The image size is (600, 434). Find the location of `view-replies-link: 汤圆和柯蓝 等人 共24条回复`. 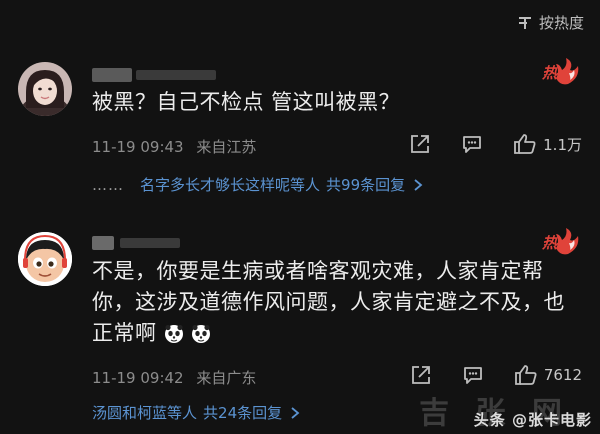

view-replies-link: 汤圆和柯蓝 等人 共24条回复 is located at coordinates (196, 412).